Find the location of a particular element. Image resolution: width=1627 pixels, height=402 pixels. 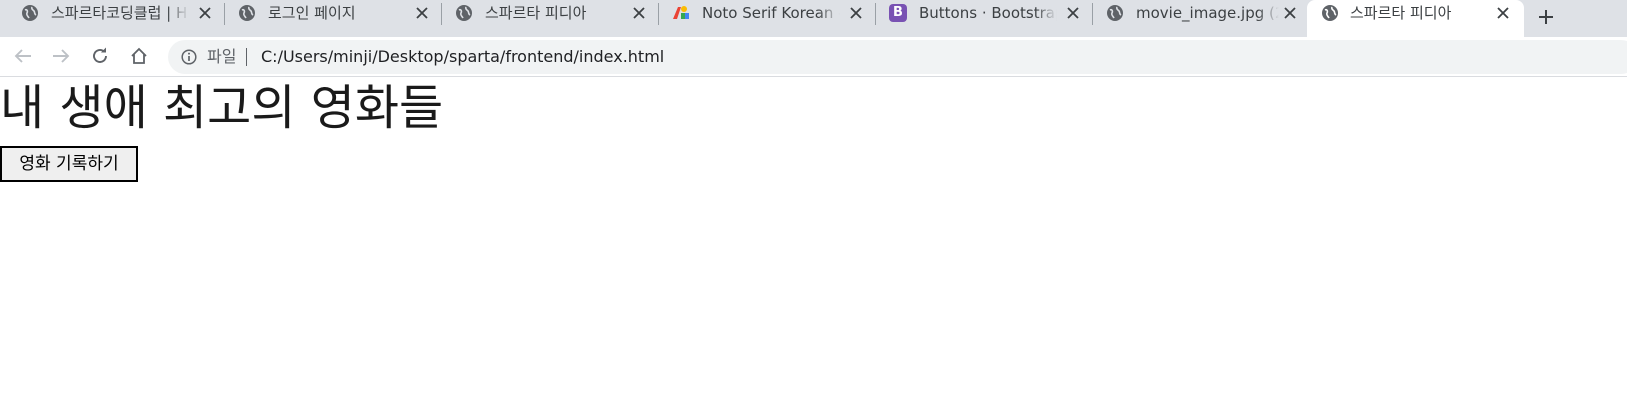

tab-bootstrap-buttons: B Buttons · Bootstrap v is located at coordinates (979, 18).